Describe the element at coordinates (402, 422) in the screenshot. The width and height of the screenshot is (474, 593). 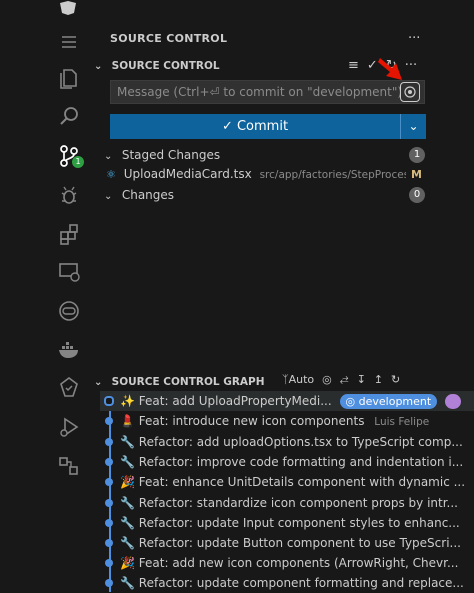
I see `commit-author: Luis Felipe` at that location.